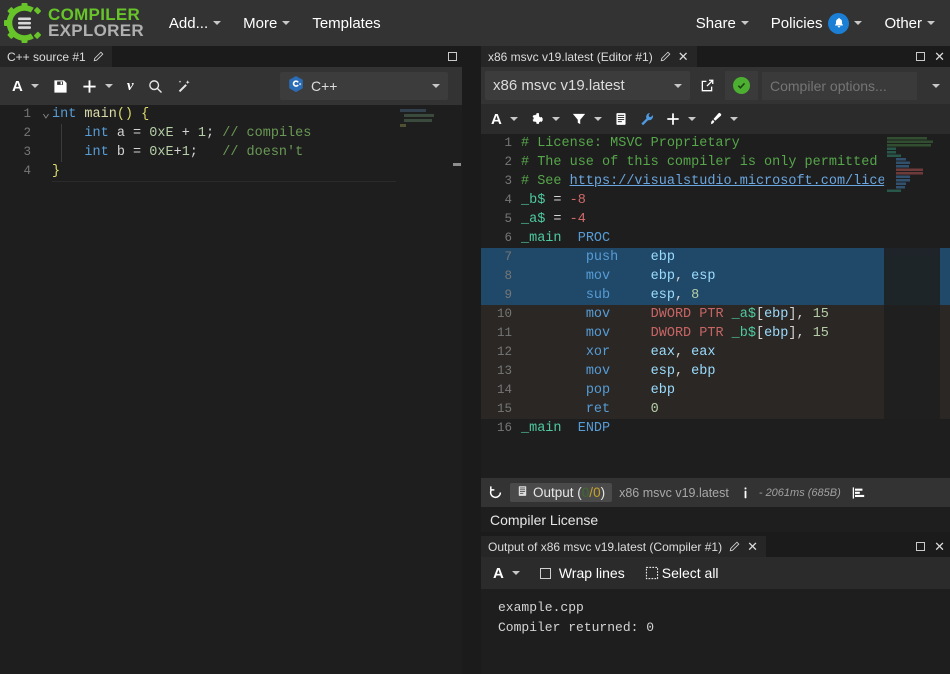  What do you see at coordinates (933, 86) in the screenshot?
I see `compiler-options-dropdown-button` at bounding box center [933, 86].